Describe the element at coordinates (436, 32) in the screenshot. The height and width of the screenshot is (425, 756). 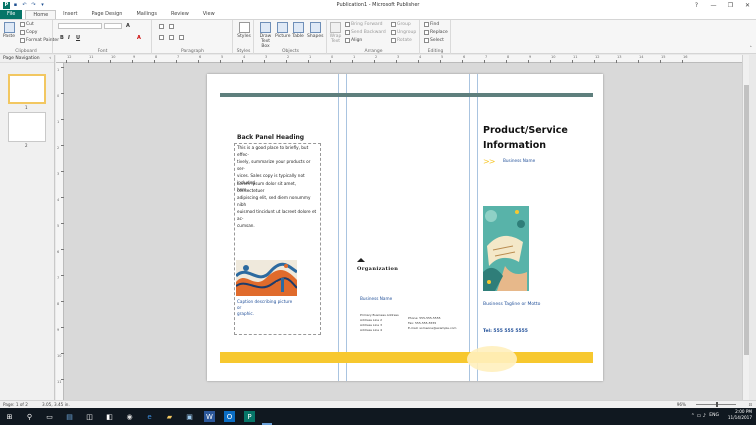
I see `replace-button: Replace` at that location.